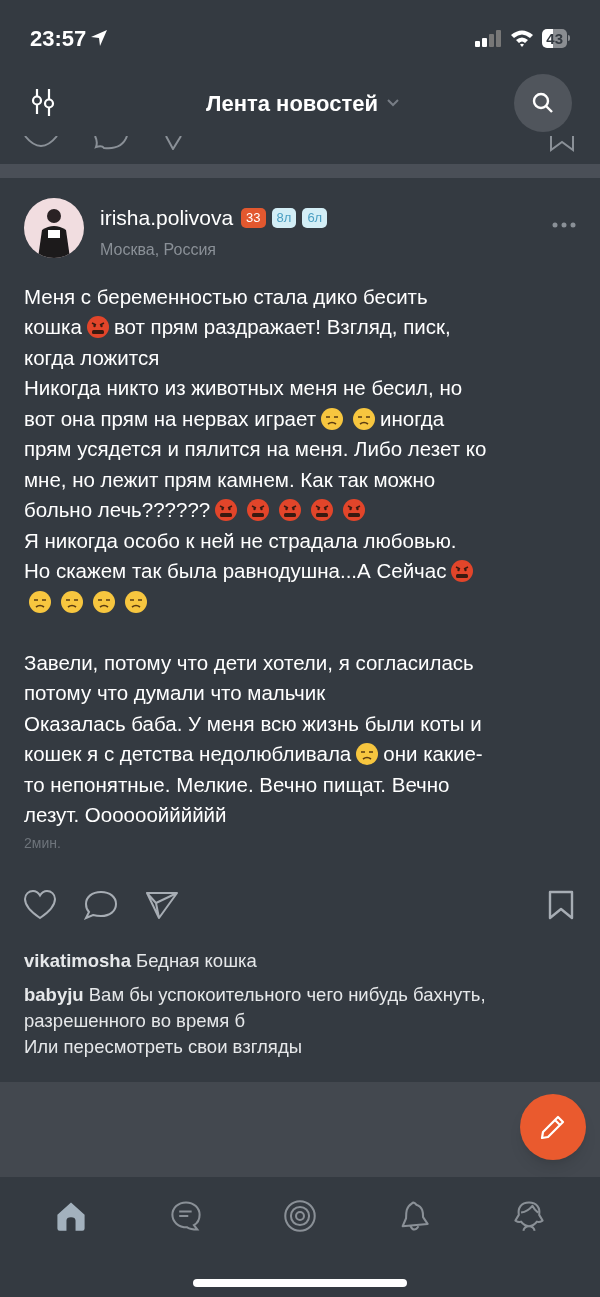 The height and width of the screenshot is (1297, 600). I want to click on post-text: вот она прям на нервах играет, so click(170, 418).